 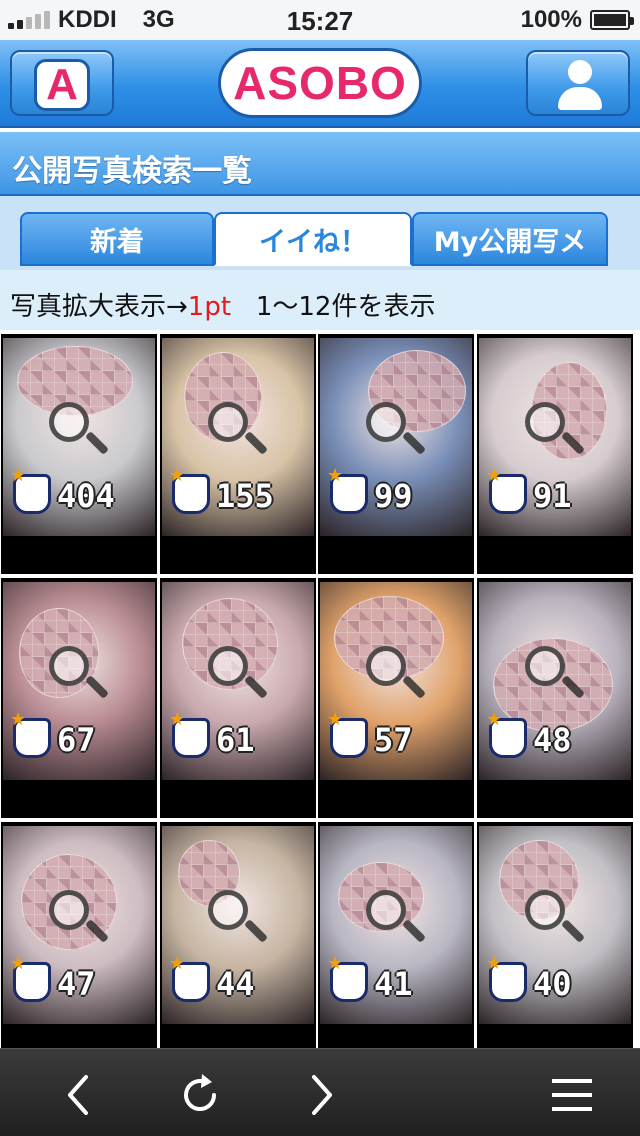 What do you see at coordinates (80, 1095) in the screenshot?
I see `back-arrow-icon` at bounding box center [80, 1095].